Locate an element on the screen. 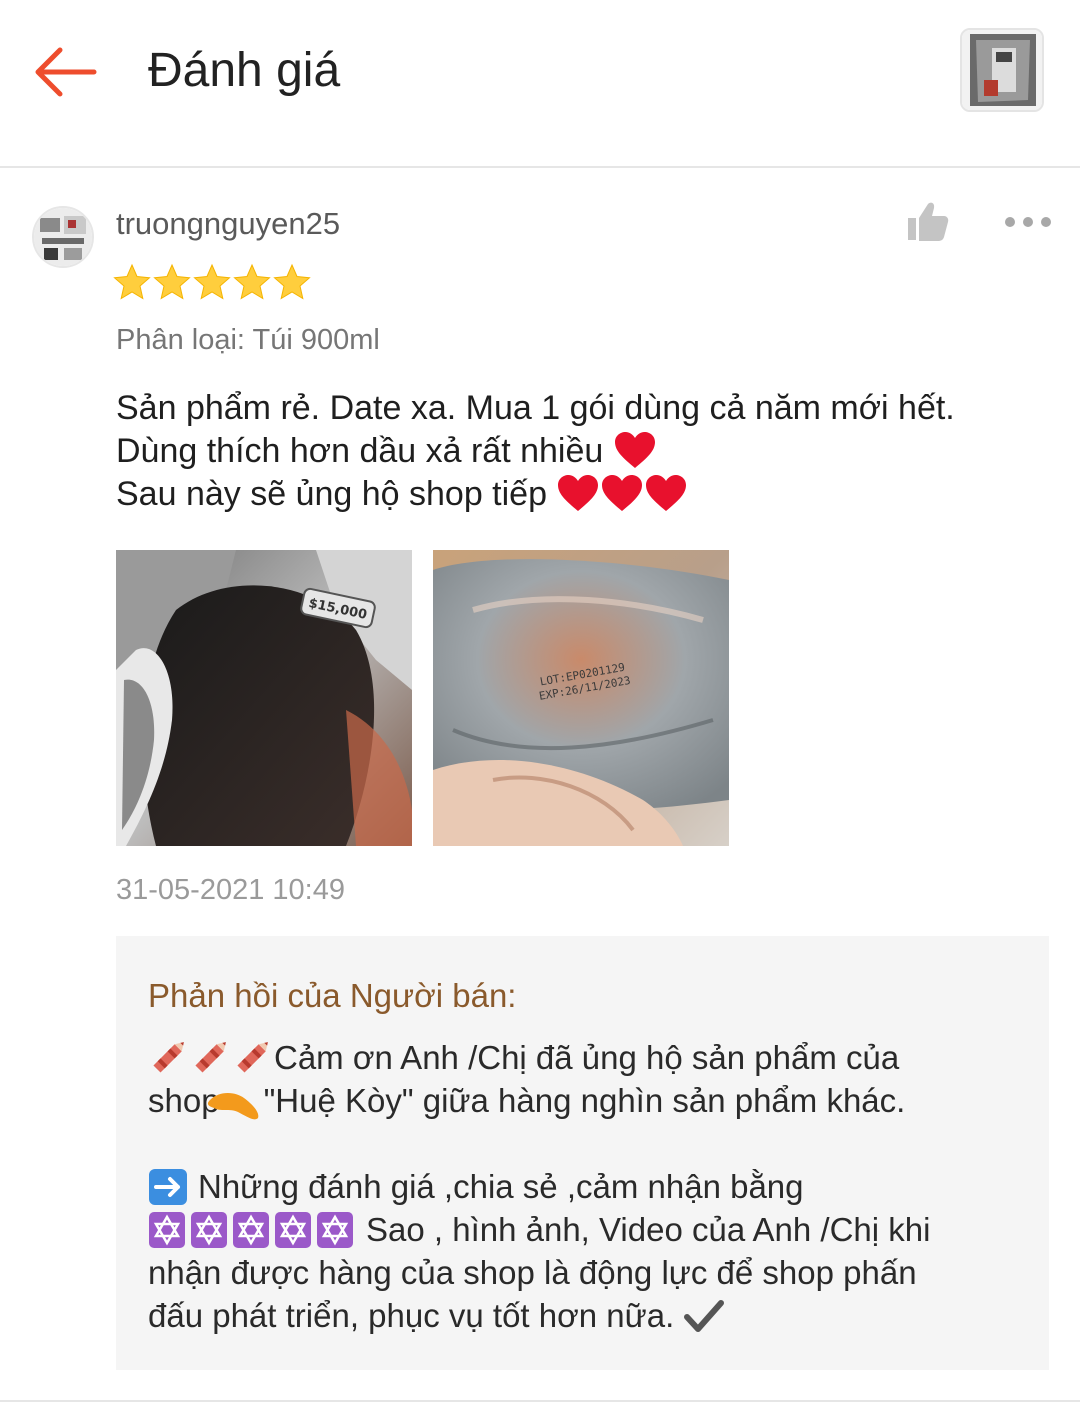  reply-line: Sao , hình ảnh, Video của Anh /Chị khi is located at coordinates (588, 1229).